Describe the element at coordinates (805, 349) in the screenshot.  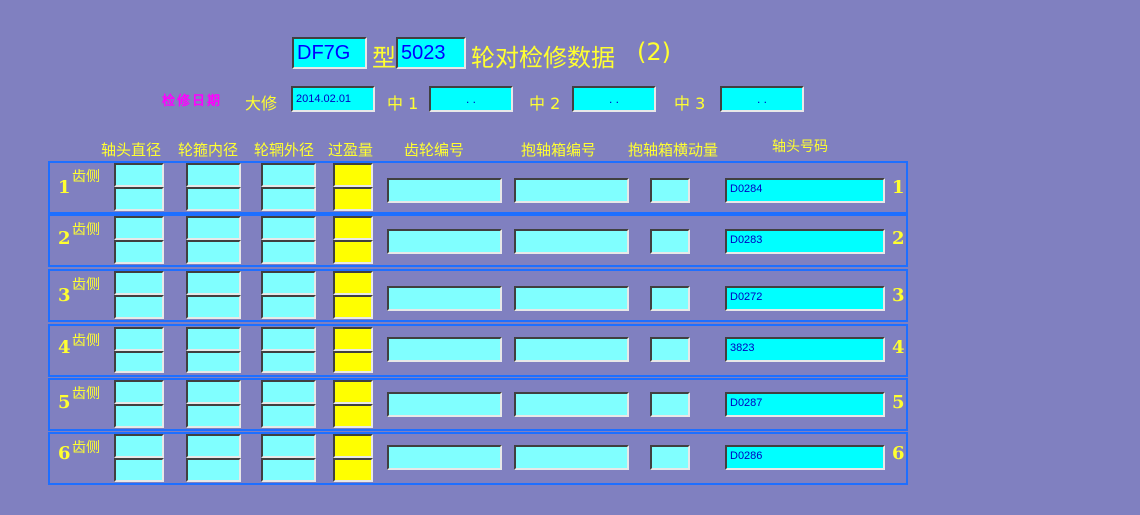
I see `axle-code-field: 3823` at that location.